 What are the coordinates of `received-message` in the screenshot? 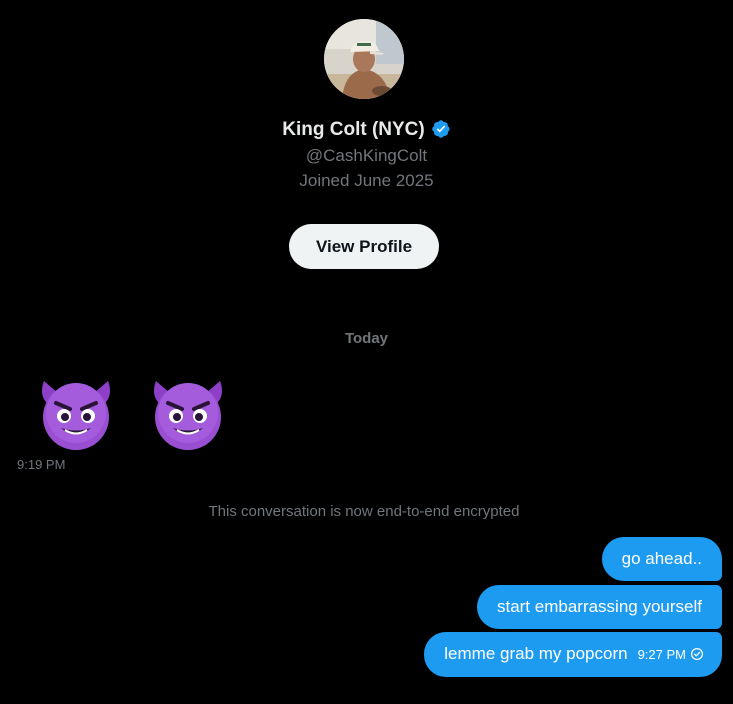 It's located at (134, 413).